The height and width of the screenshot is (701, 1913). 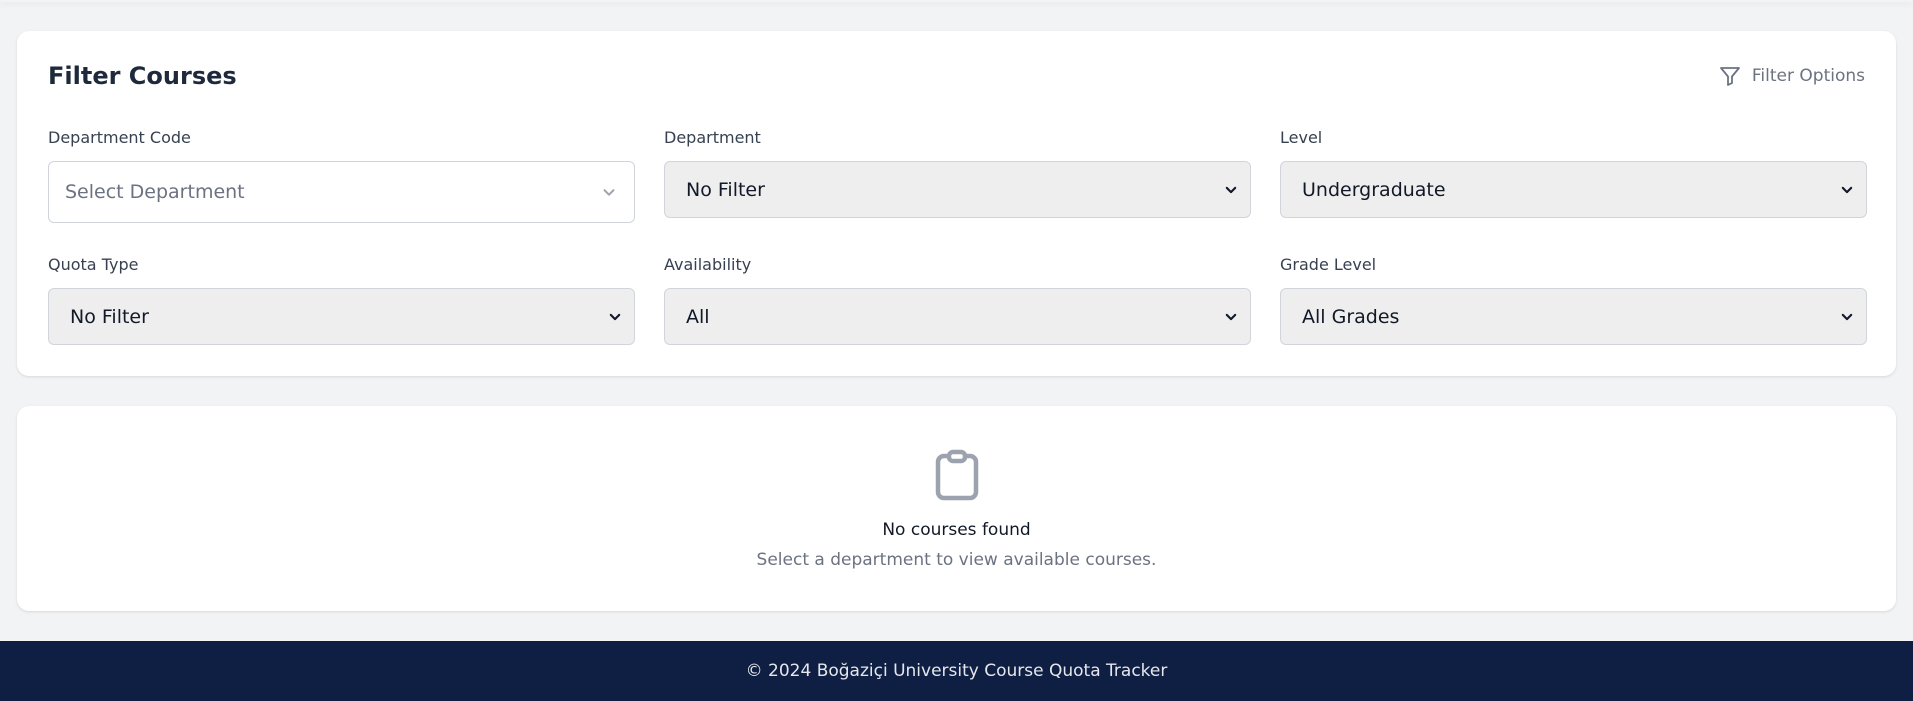 What do you see at coordinates (1328, 264) in the screenshot?
I see `grade-level-label: Grade Level` at bounding box center [1328, 264].